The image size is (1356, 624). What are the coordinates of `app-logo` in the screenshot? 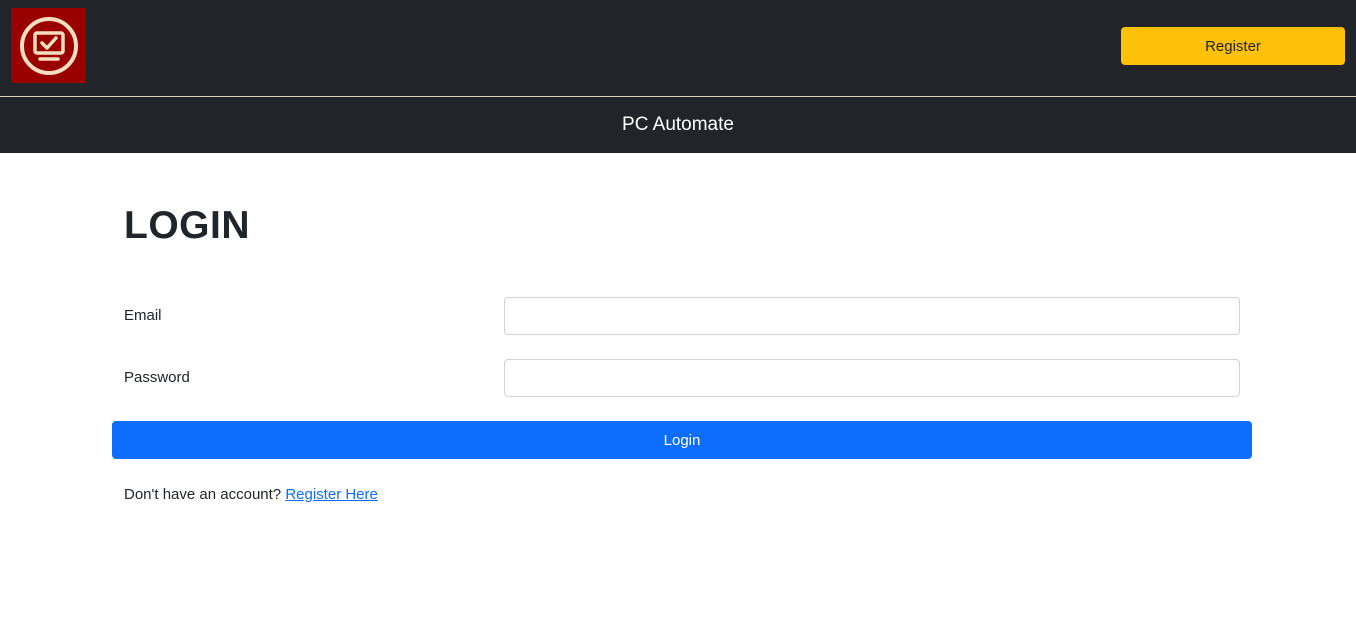 It's located at (48, 45).